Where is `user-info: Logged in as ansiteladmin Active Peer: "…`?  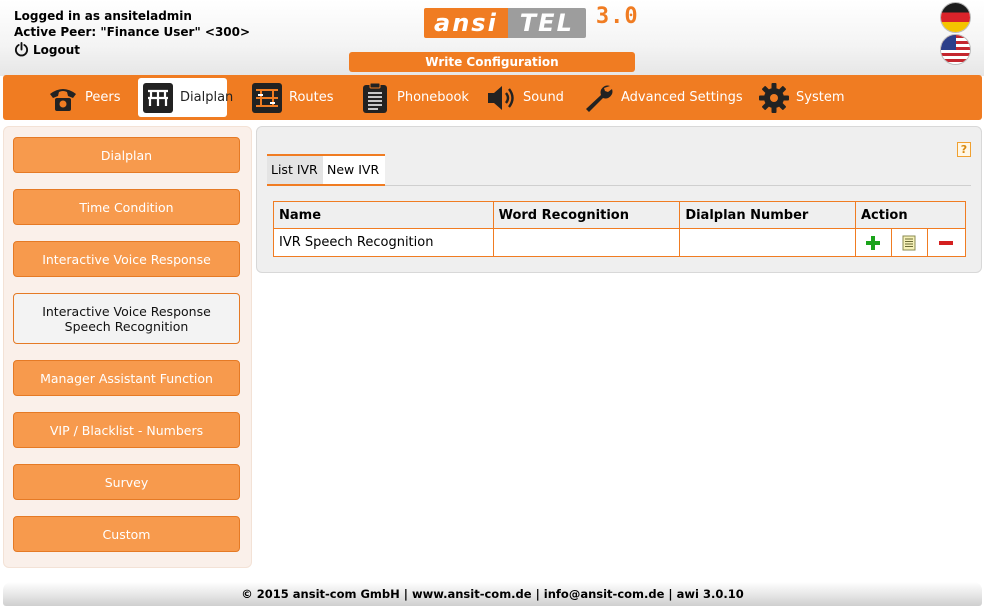
user-info: Logged in as ansiteladmin Active Peer: "… is located at coordinates (132, 24).